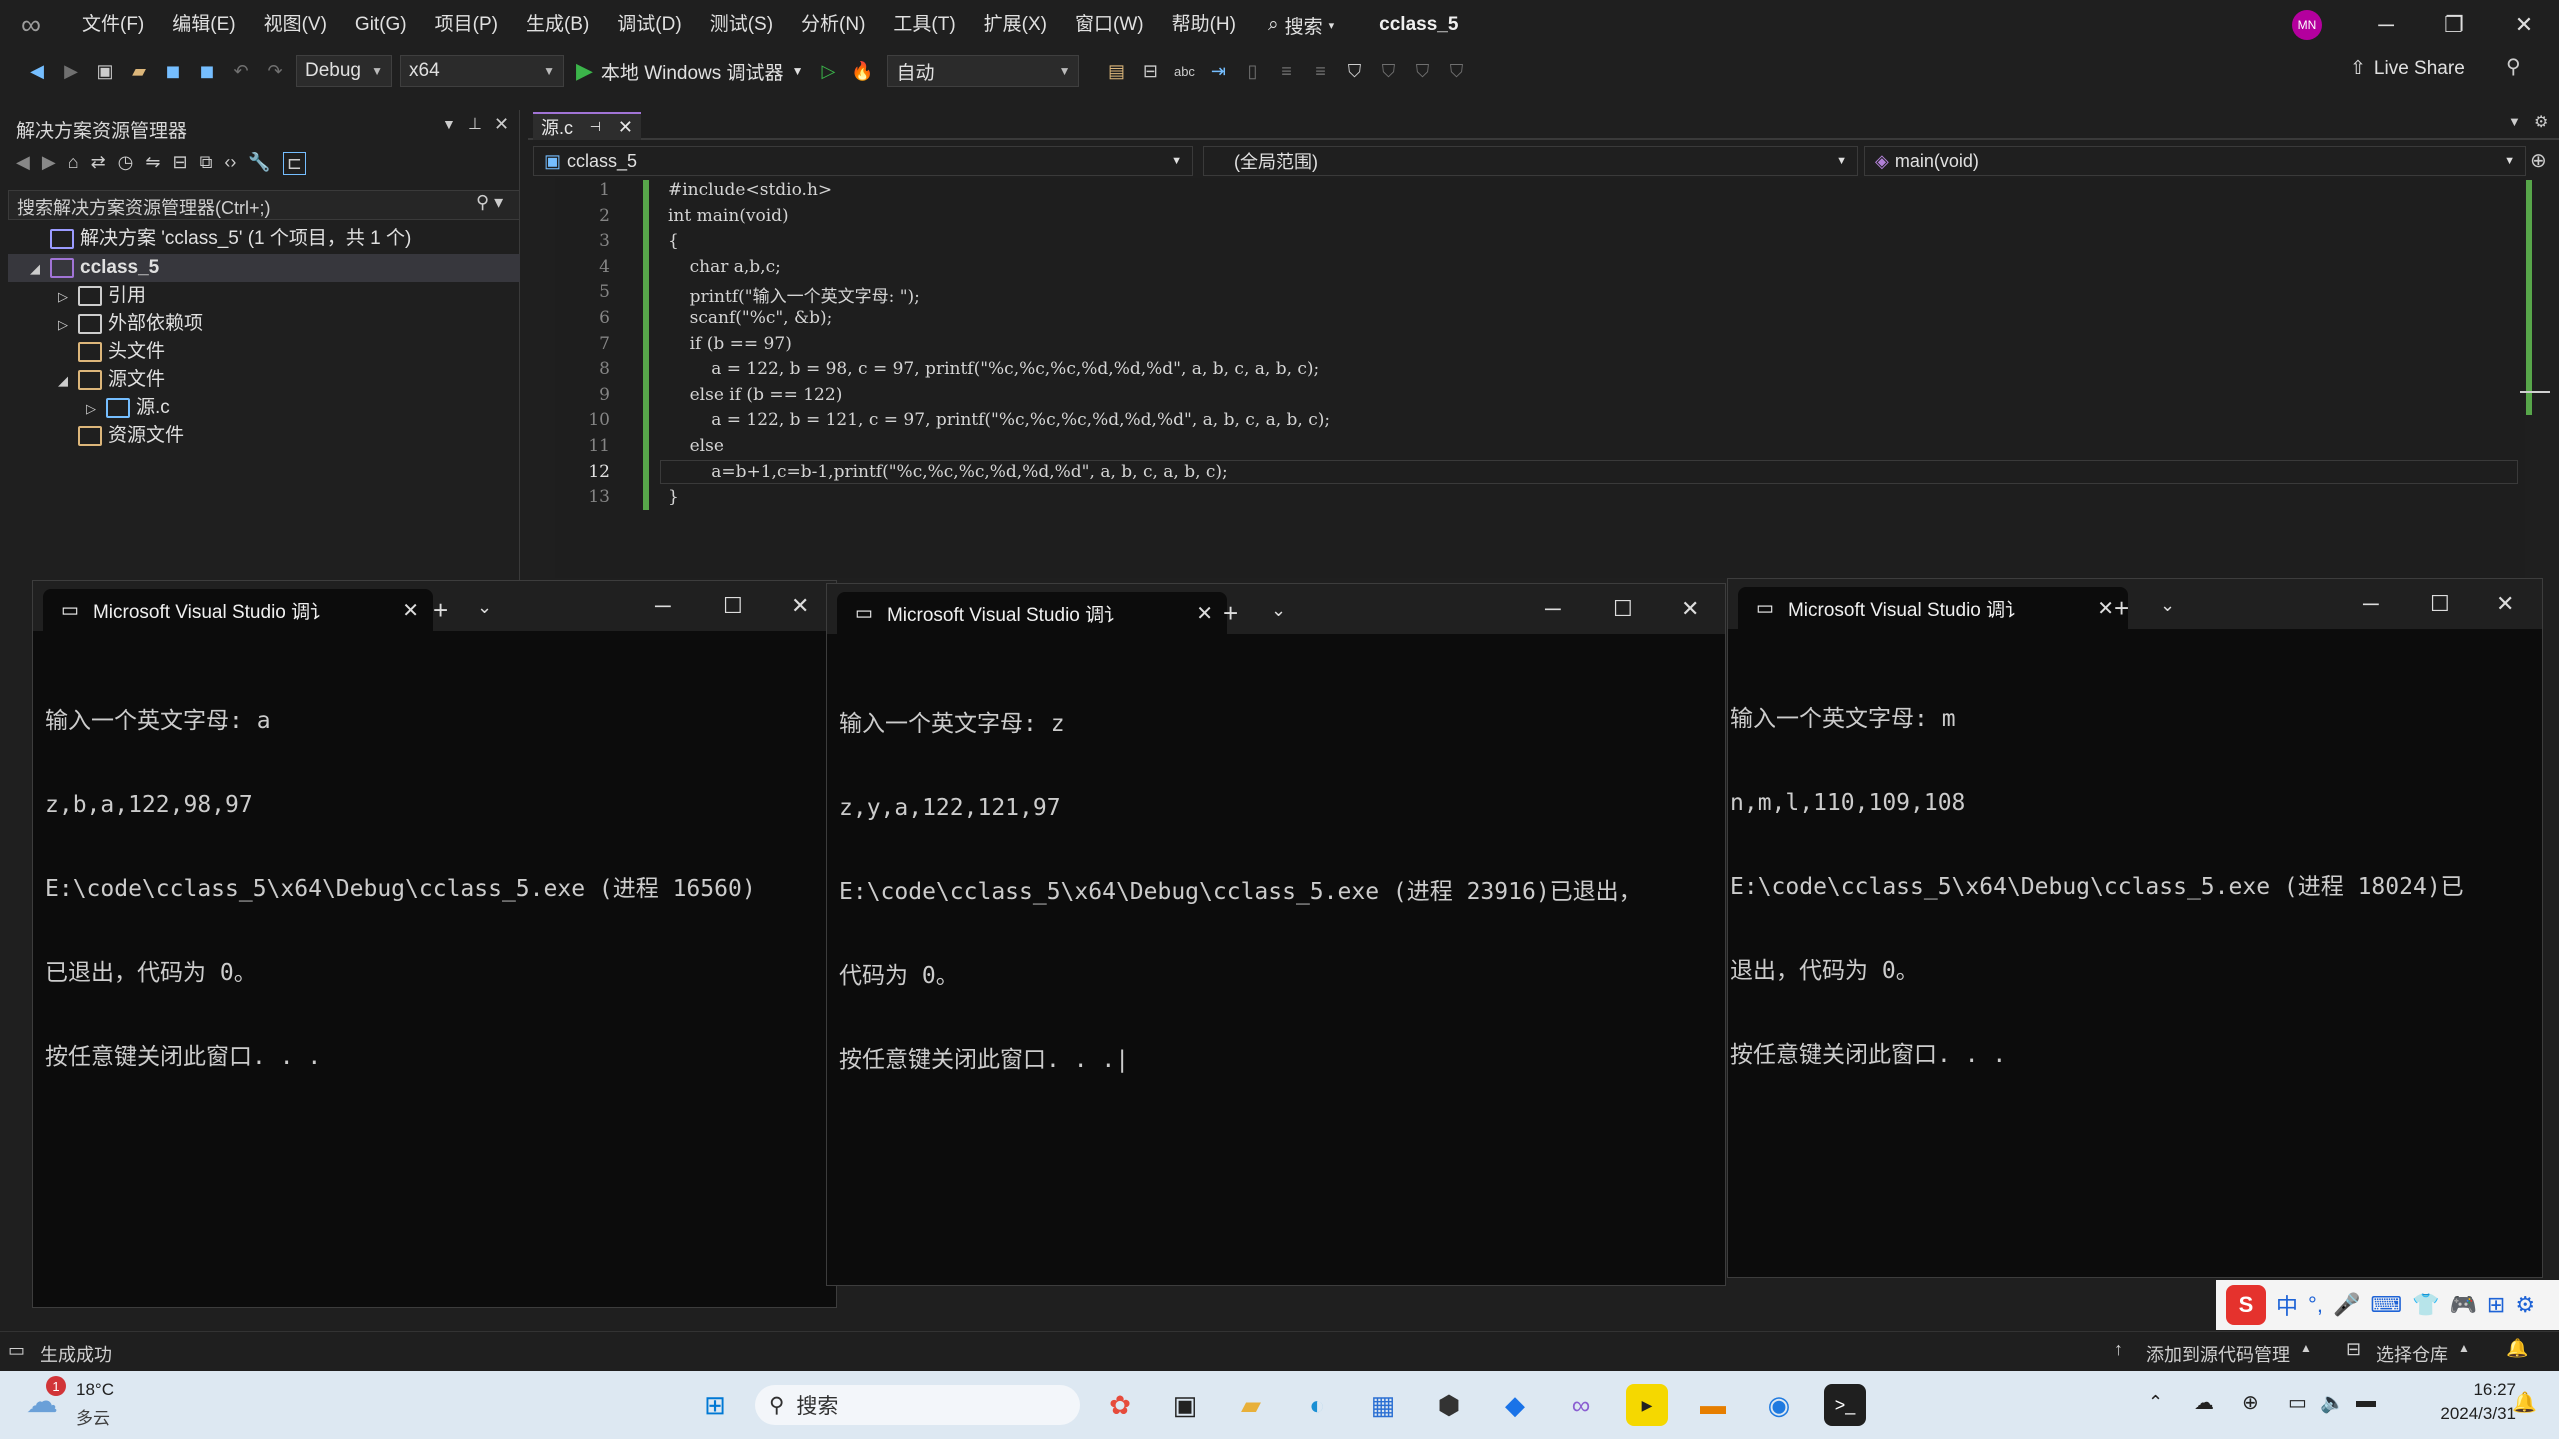 The height and width of the screenshot is (1439, 2559). Describe the element at coordinates (1317, 1405) in the screenshot. I see `edge-icon: ◐` at that location.